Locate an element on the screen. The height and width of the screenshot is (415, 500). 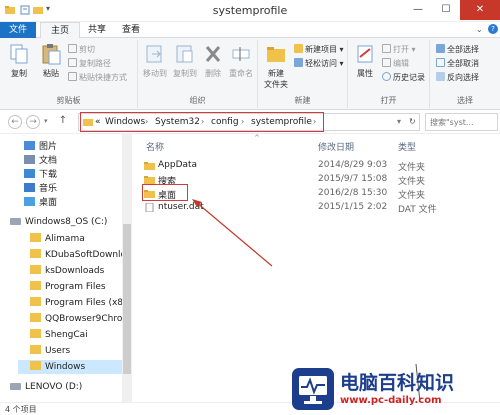
copy-button: 复制 is located at coordinates (19, 60).